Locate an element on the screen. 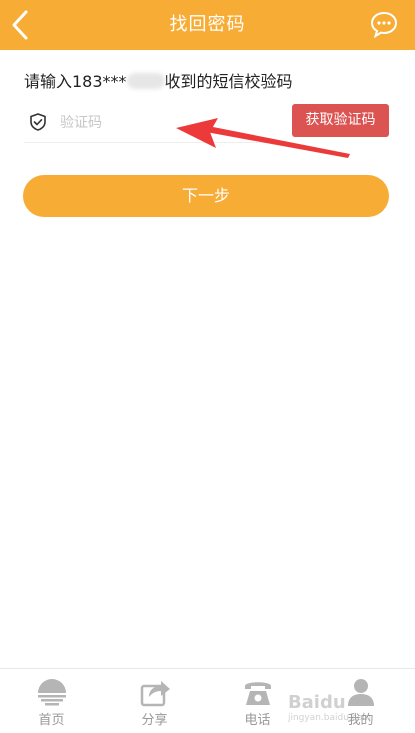 This screenshot has height=733, width=415. watermark-sub: jingyan.baidu.com is located at coordinates (329, 718).